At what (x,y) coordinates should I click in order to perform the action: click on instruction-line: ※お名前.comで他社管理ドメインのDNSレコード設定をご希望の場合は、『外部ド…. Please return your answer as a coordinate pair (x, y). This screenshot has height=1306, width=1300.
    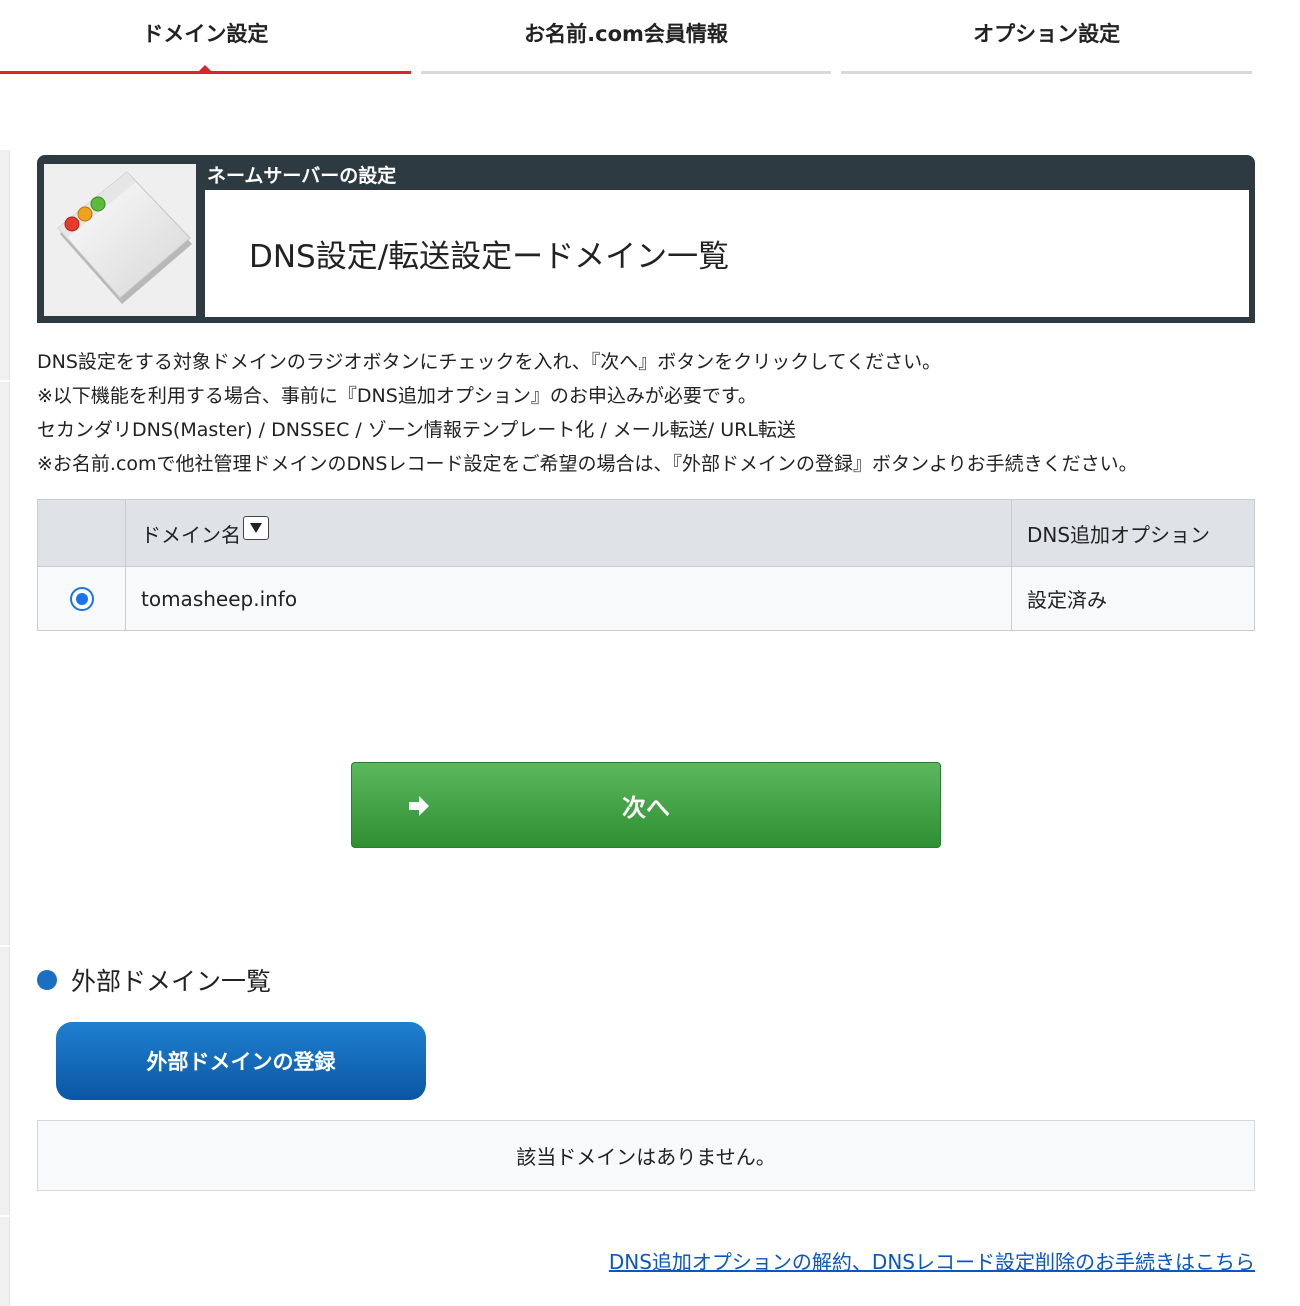
    Looking at the image, I should click on (587, 464).